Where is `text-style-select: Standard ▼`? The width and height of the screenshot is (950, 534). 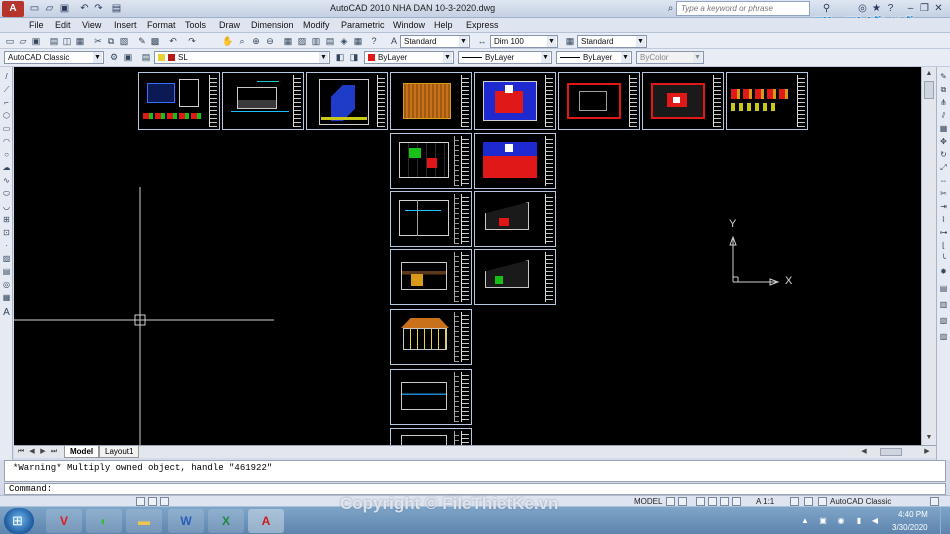
text-style-select: Standard ▼ is located at coordinates (435, 41).